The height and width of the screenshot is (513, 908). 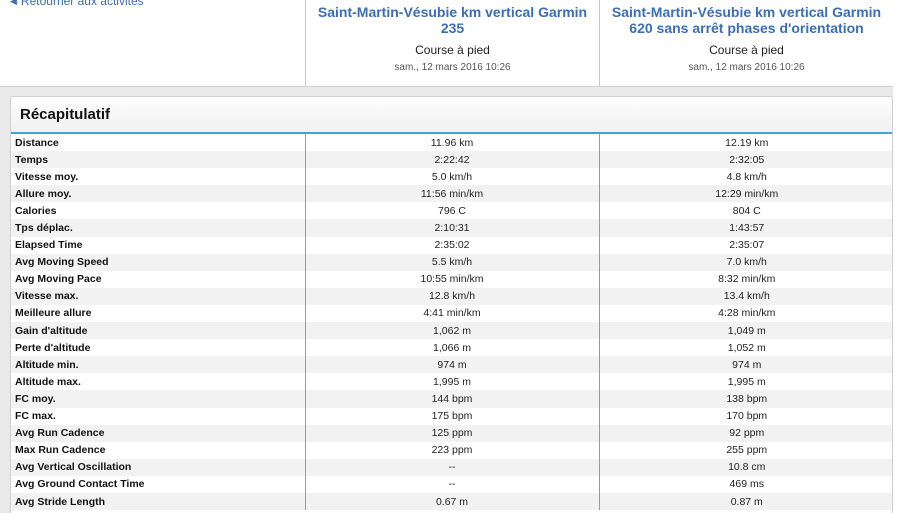 I want to click on table-row: Altitude max. 1,995 m 1,995 m, so click(x=451, y=382).